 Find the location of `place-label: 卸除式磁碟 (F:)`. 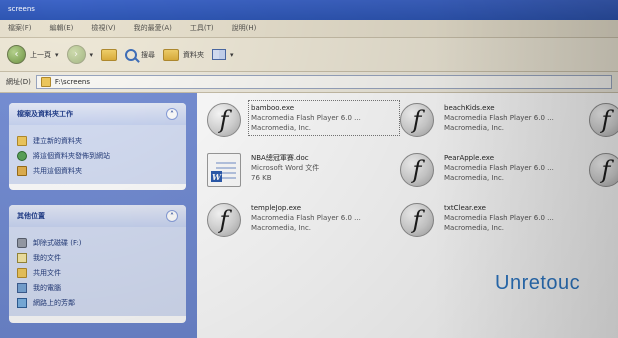

place-label: 卸除式磁碟 (F:) is located at coordinates (57, 242).